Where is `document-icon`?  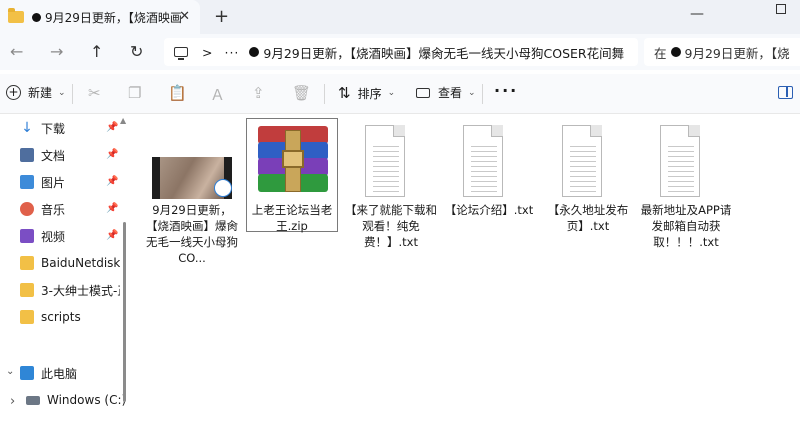 document-icon is located at coordinates (27, 155).